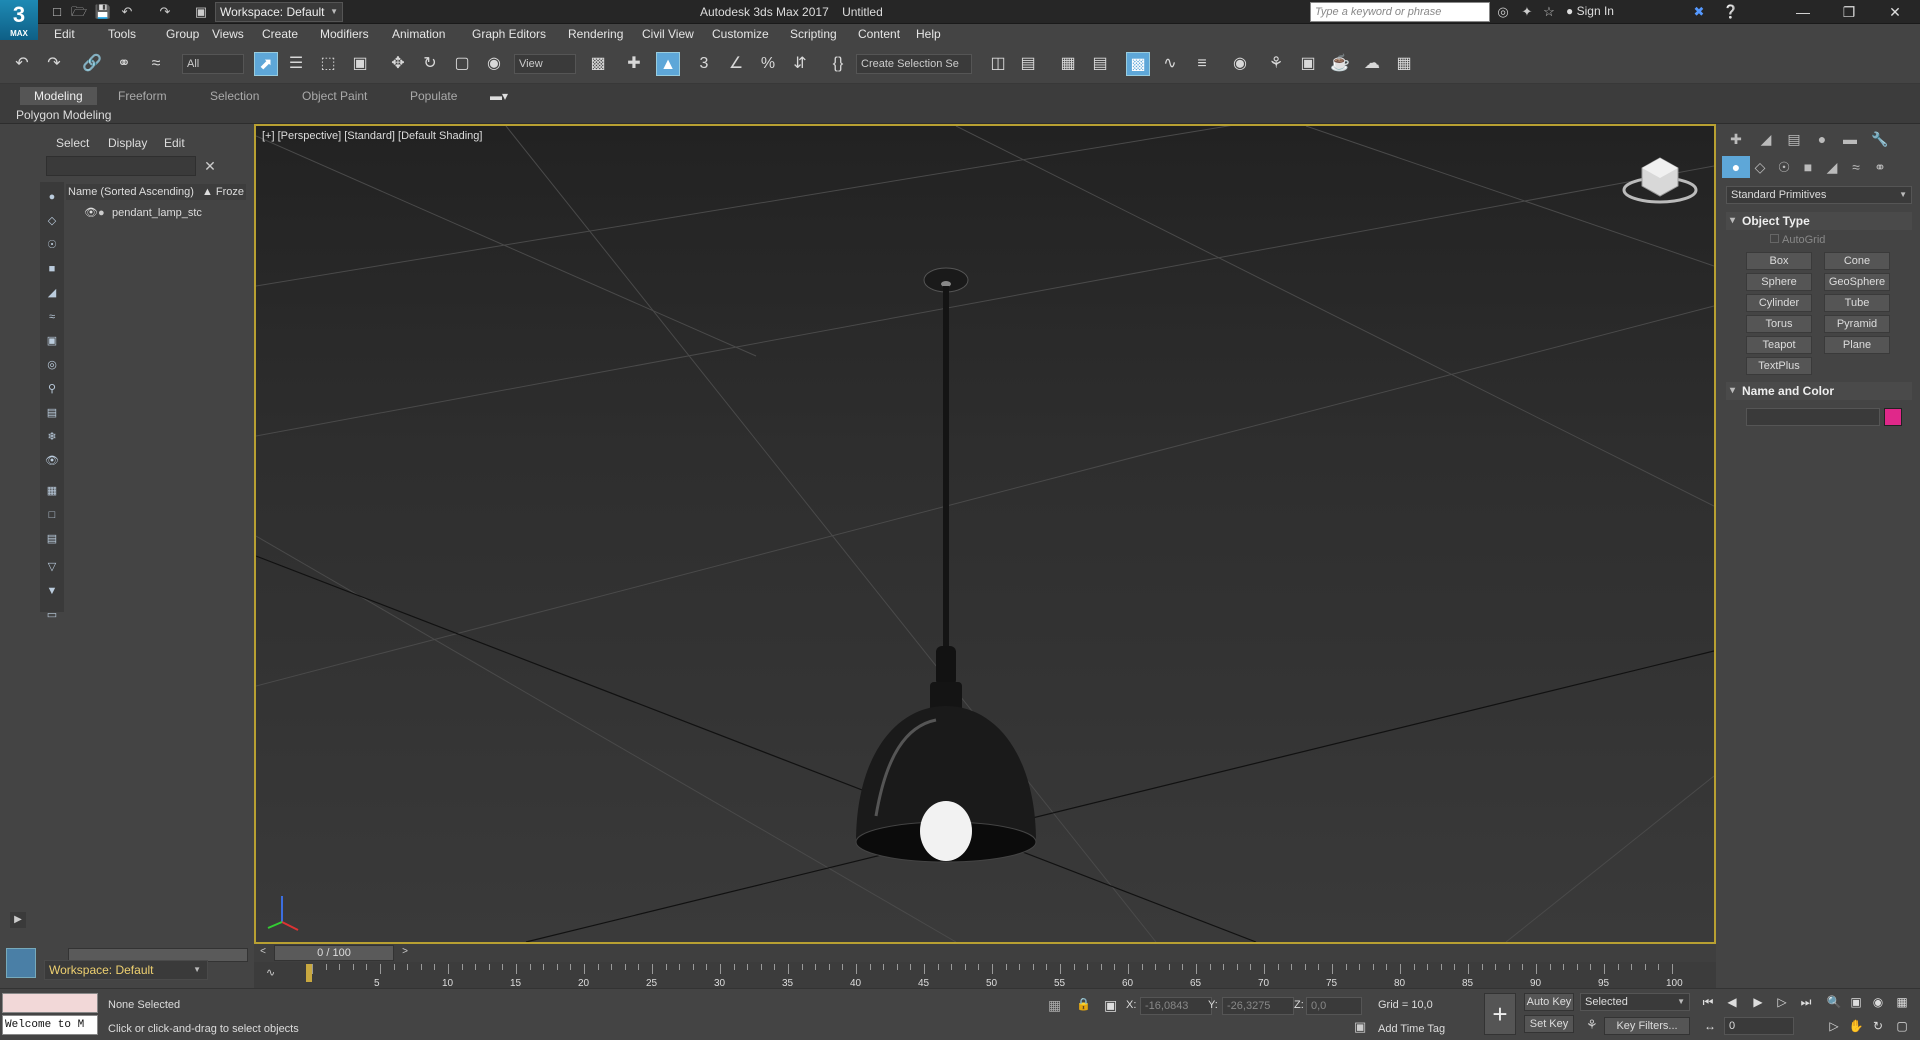 This screenshot has width=1920, height=1040. Describe the element at coordinates (279, 12) in the screenshot. I see `workspace-dropdown: Workspace: Default ▼` at that location.